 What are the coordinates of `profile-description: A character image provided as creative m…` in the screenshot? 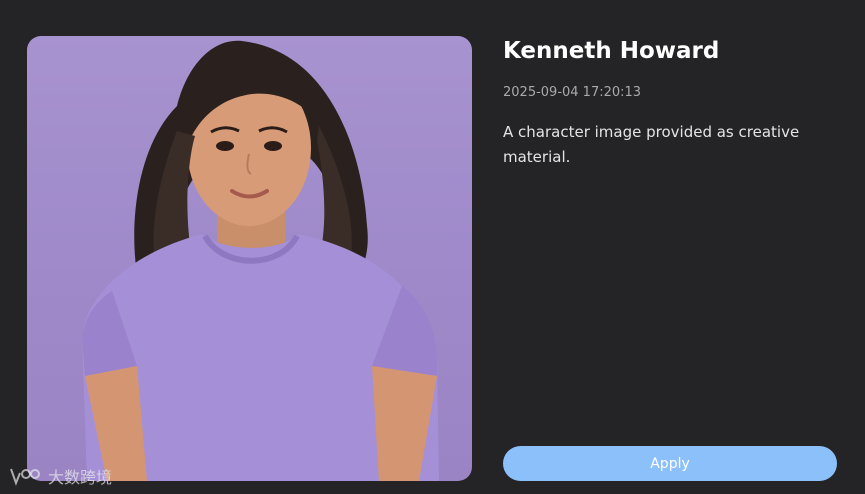 It's located at (651, 144).